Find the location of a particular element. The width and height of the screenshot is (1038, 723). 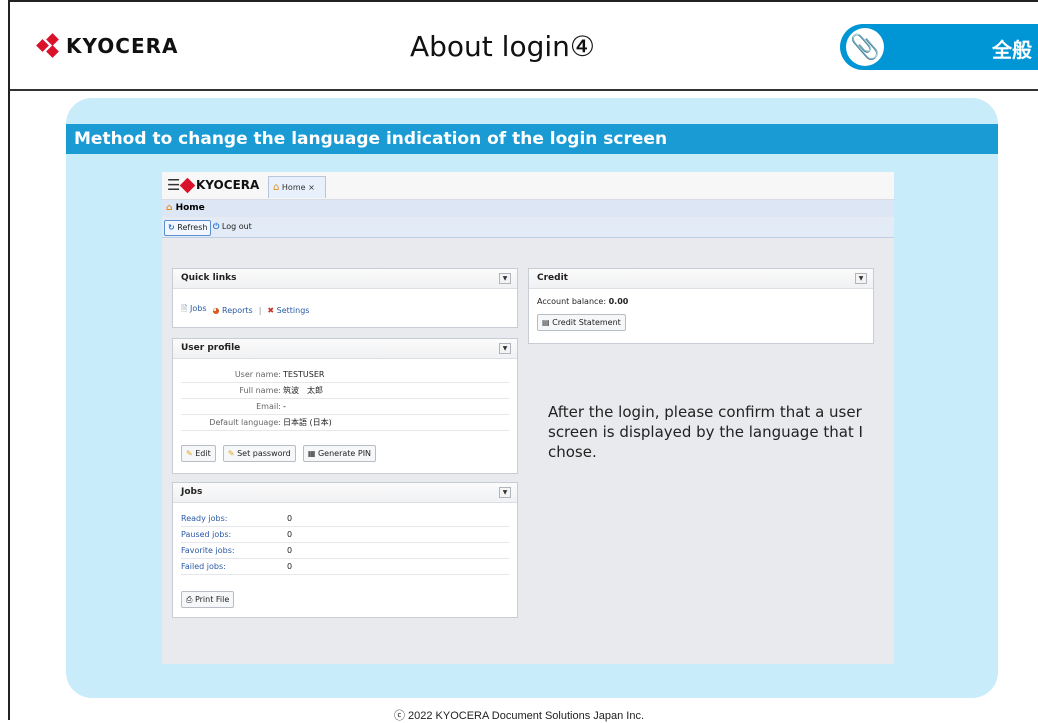

jobs-favorite-count: 0 is located at coordinates (290, 550).